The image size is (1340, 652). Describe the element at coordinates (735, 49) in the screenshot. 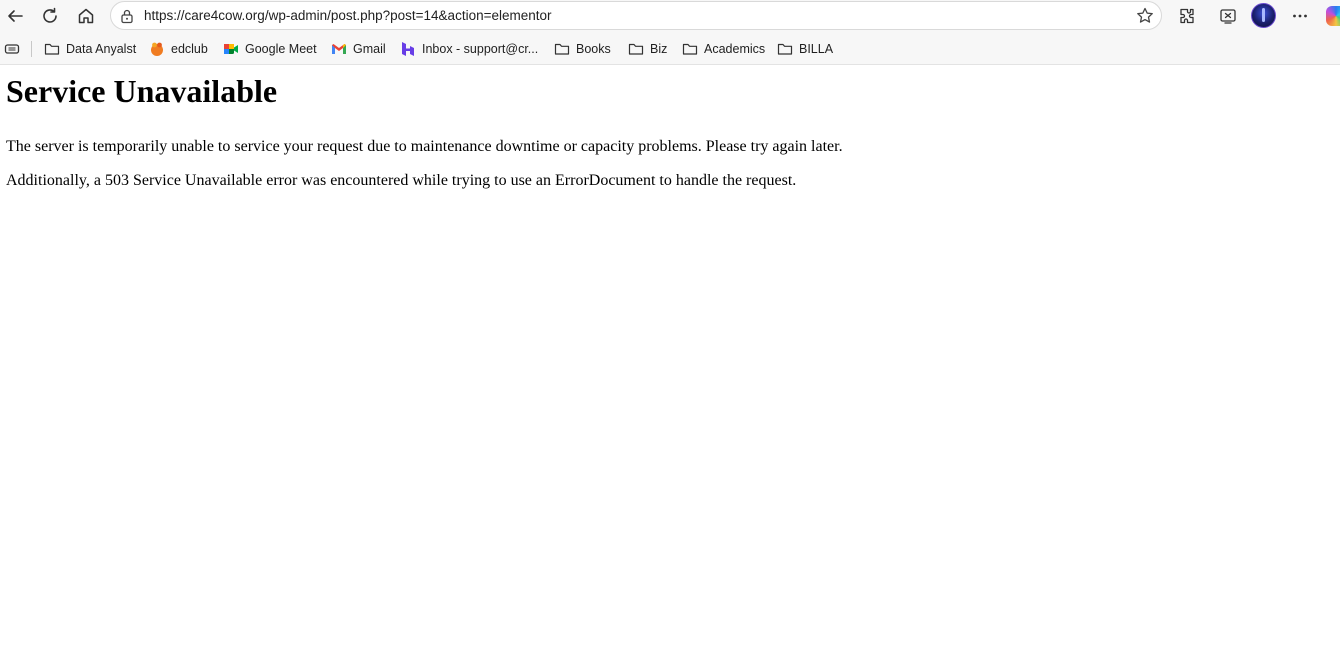

I see `bookmark-label: Academics` at that location.